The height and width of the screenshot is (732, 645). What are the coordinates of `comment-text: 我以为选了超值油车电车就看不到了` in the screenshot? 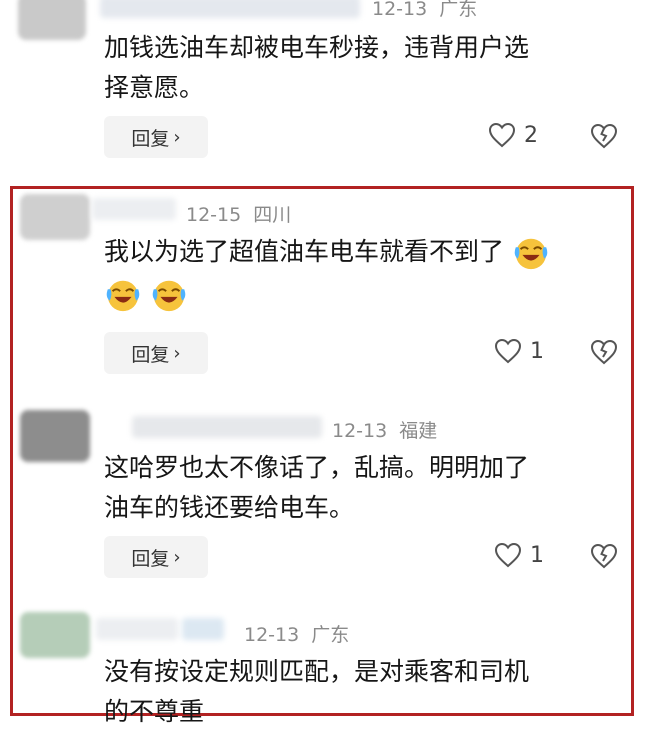 It's located at (364, 273).